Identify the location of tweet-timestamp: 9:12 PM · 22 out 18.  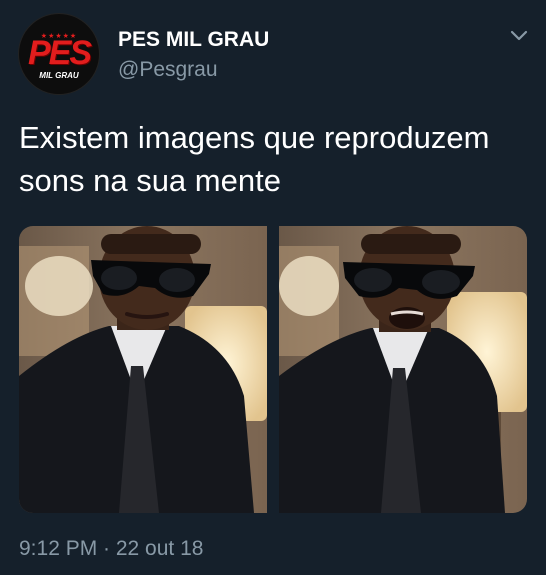
(111, 549).